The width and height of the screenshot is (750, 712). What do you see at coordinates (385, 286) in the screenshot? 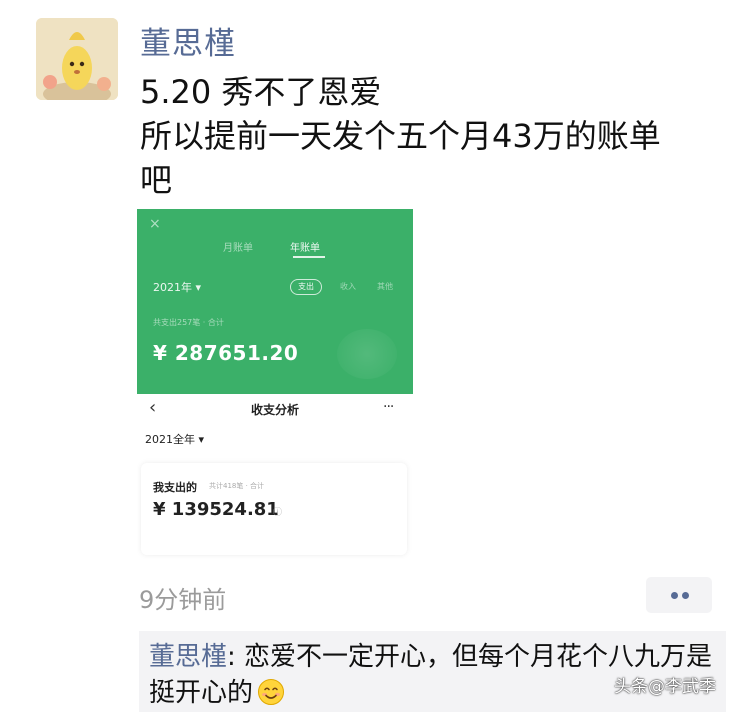
I see `option-other: 其他` at bounding box center [385, 286].